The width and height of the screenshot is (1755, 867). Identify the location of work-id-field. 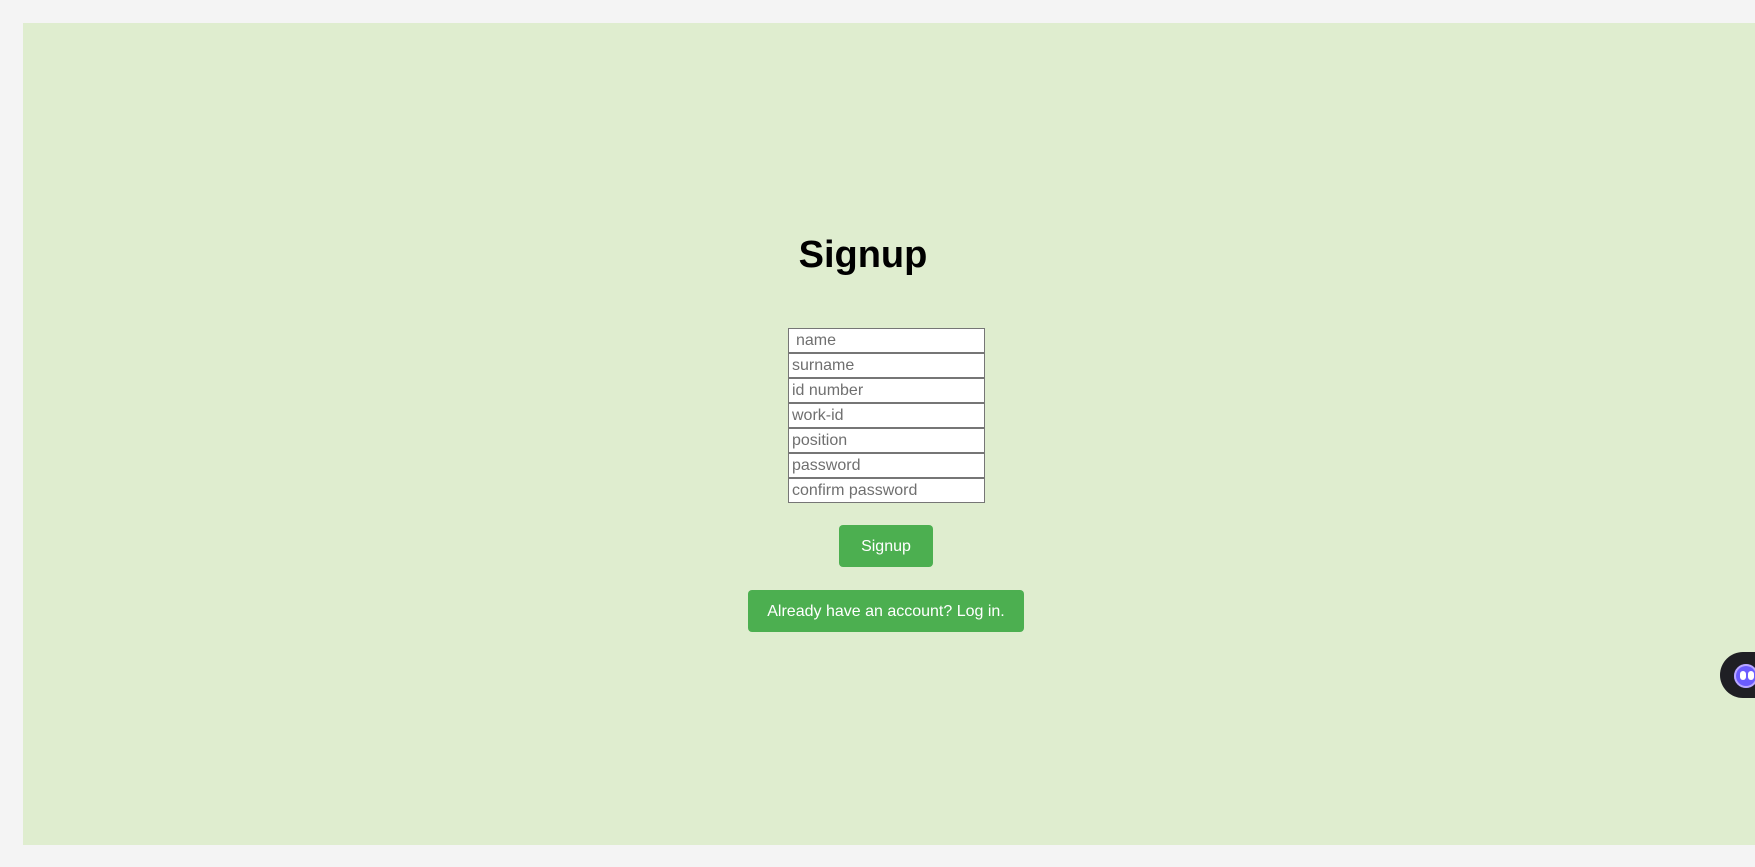
(886, 415).